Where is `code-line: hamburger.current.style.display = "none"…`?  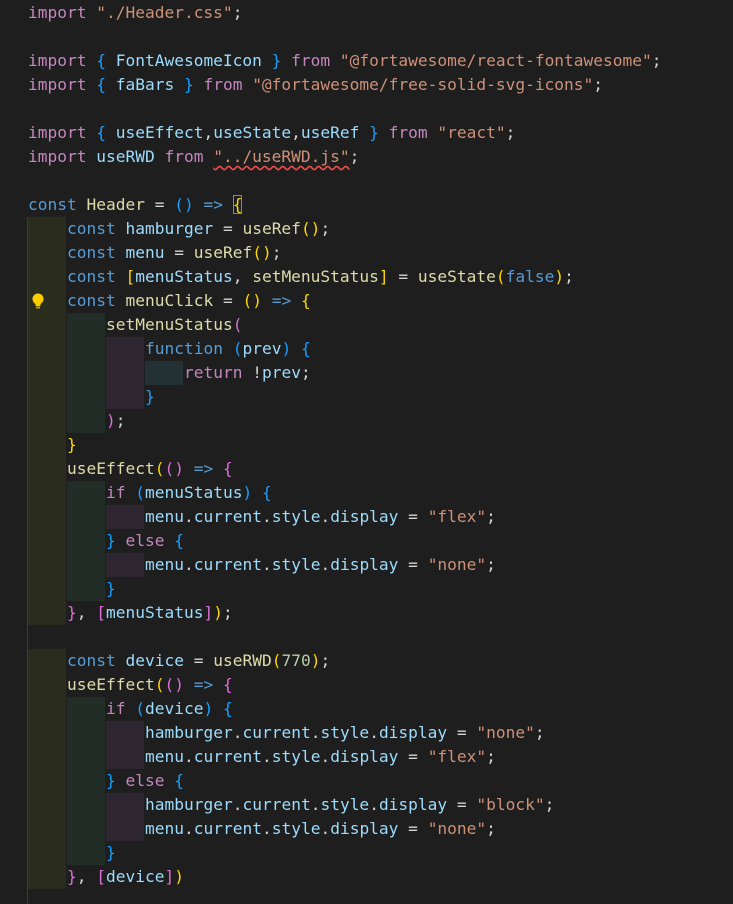
code-line: hamburger.current.style.display = "none"… is located at coordinates (366, 733).